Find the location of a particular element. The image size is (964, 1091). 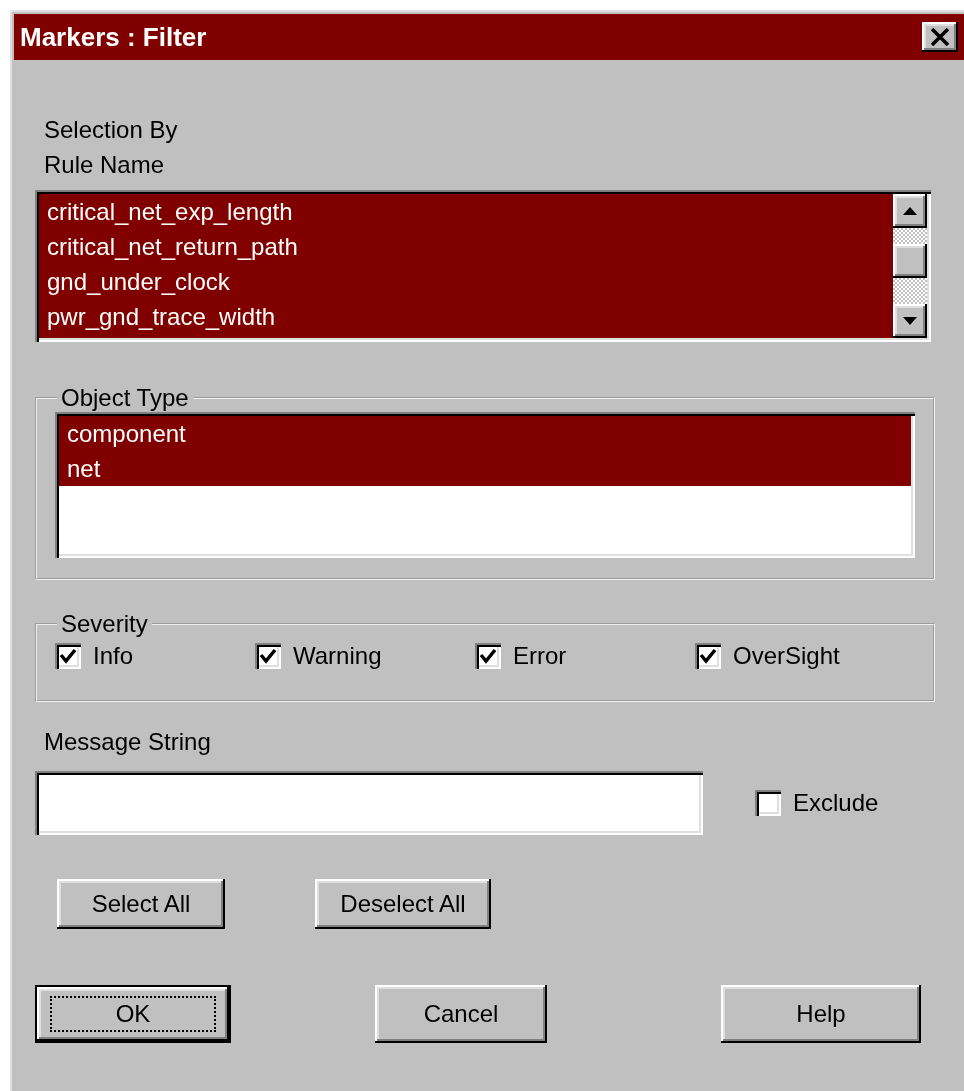

object-type-list: component net is located at coordinates (485, 485).